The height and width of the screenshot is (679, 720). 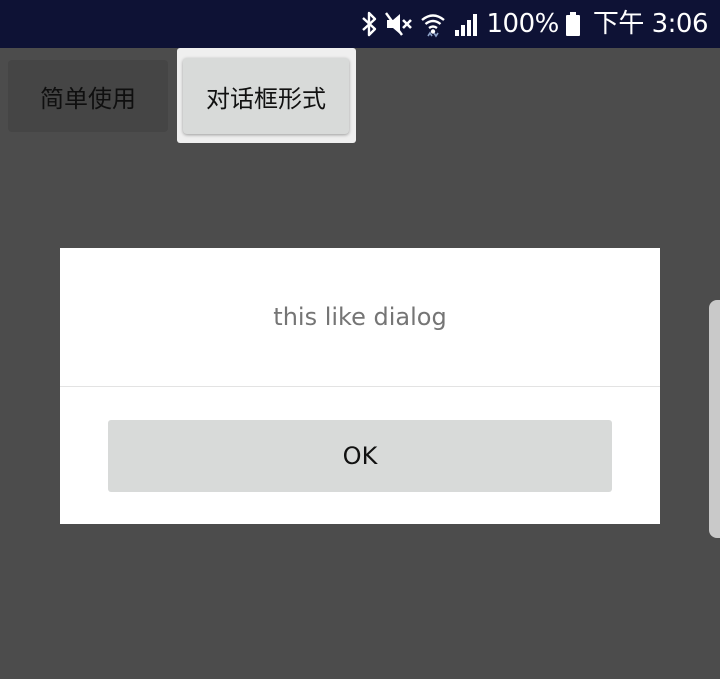 I want to click on status-bar: 100% 下午 3:06, so click(x=360, y=24).